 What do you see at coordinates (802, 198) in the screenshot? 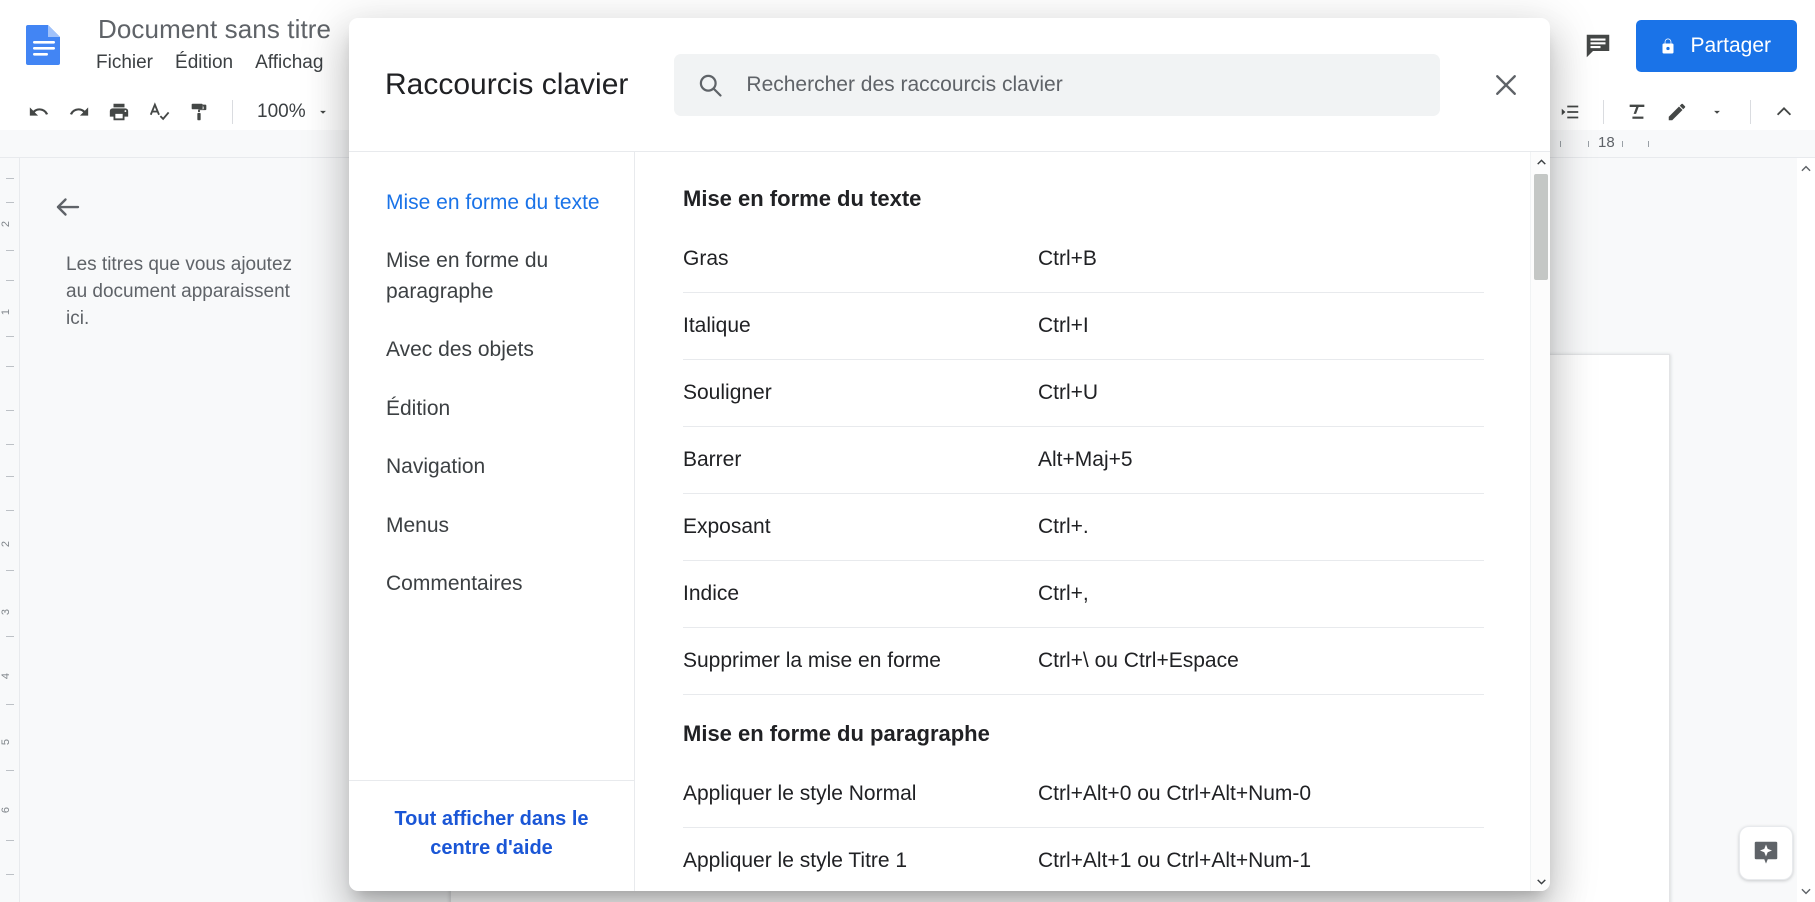
I see `section-title: Mise en forme du texte` at bounding box center [802, 198].